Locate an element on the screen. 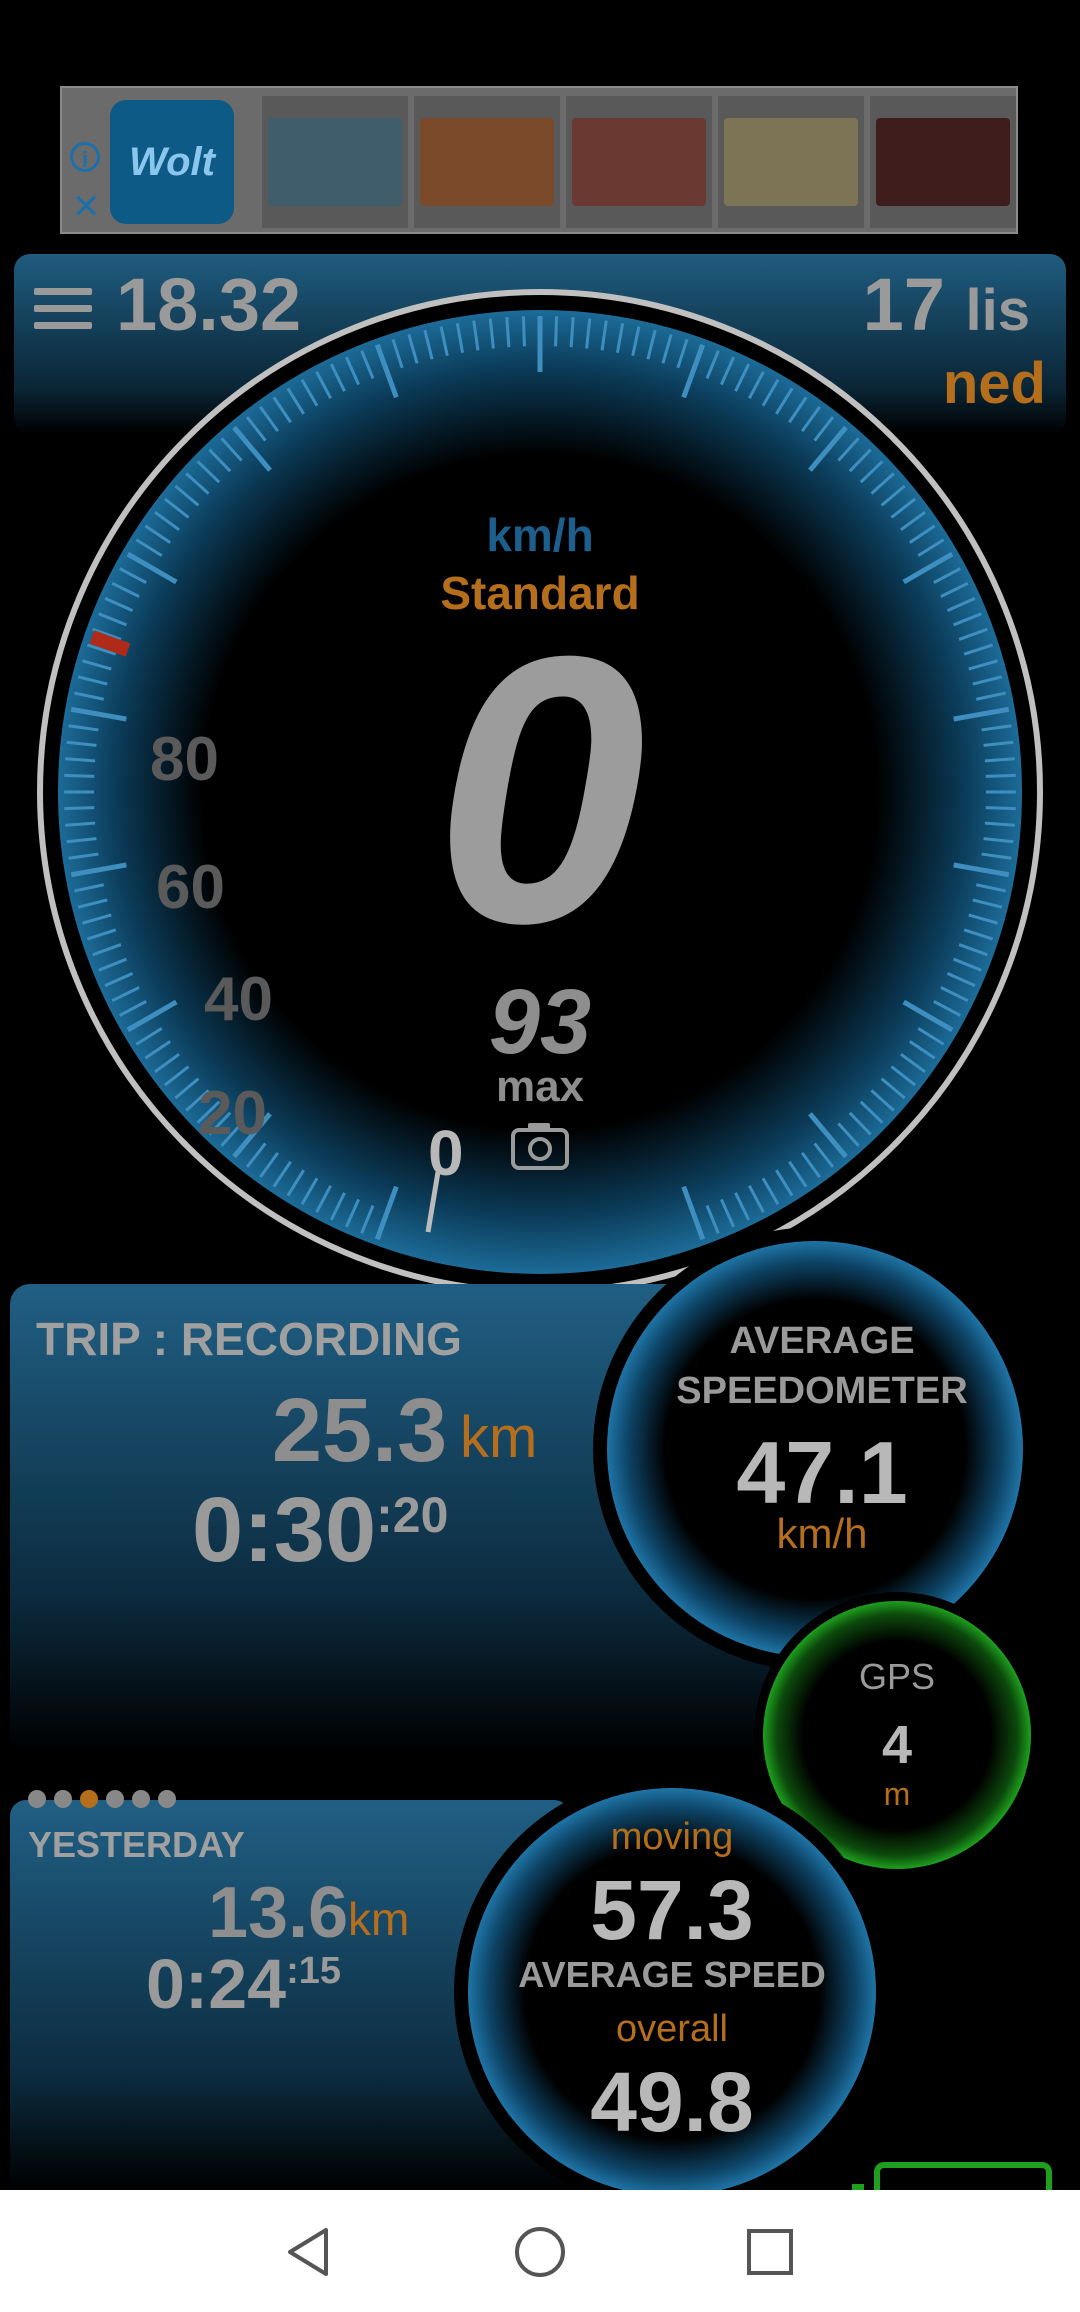 This screenshot has height=2312, width=1080. average-title-line2: SPEEDOMETER is located at coordinates (822, 1391).